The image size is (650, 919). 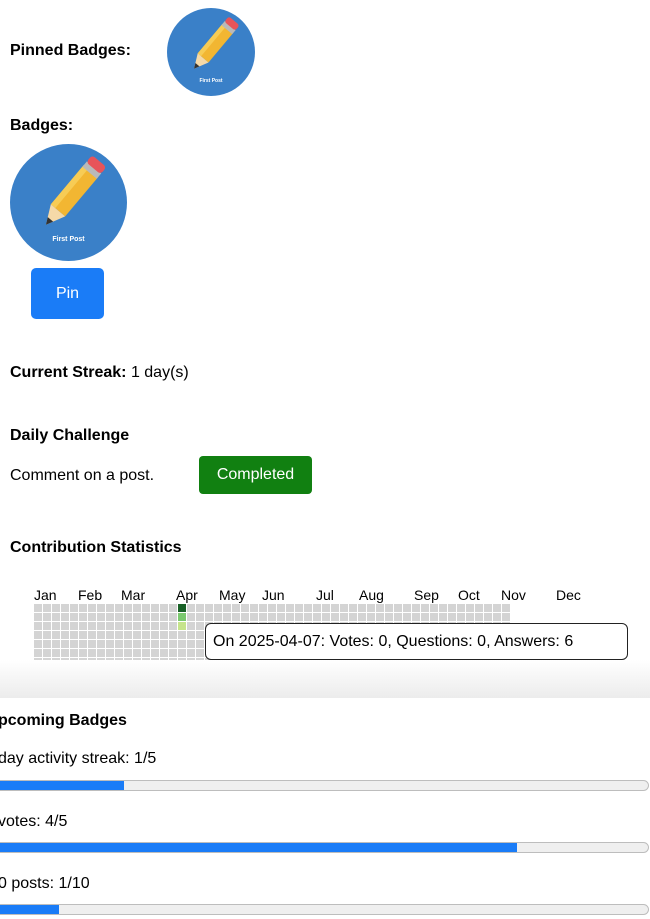 I want to click on completed-button: Completed, so click(x=255, y=475).